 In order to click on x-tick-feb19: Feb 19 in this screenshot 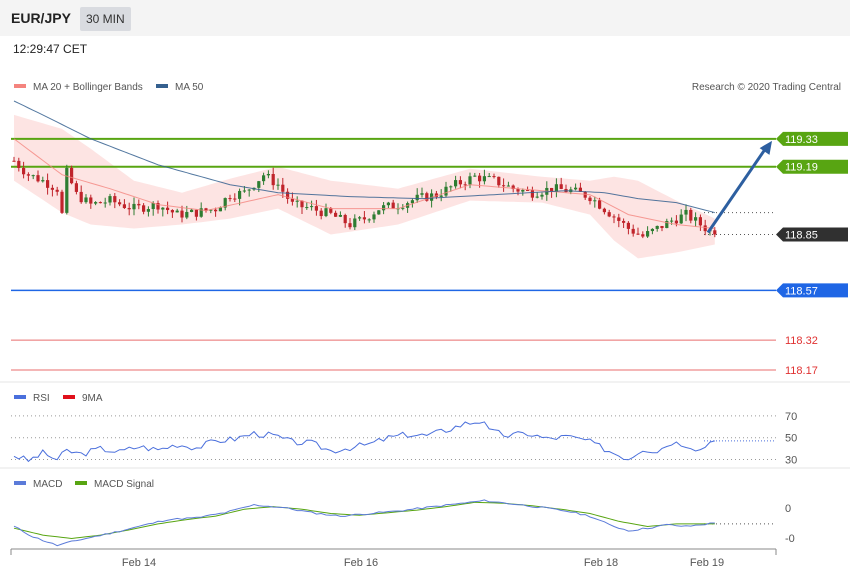, I will do `click(707, 563)`.